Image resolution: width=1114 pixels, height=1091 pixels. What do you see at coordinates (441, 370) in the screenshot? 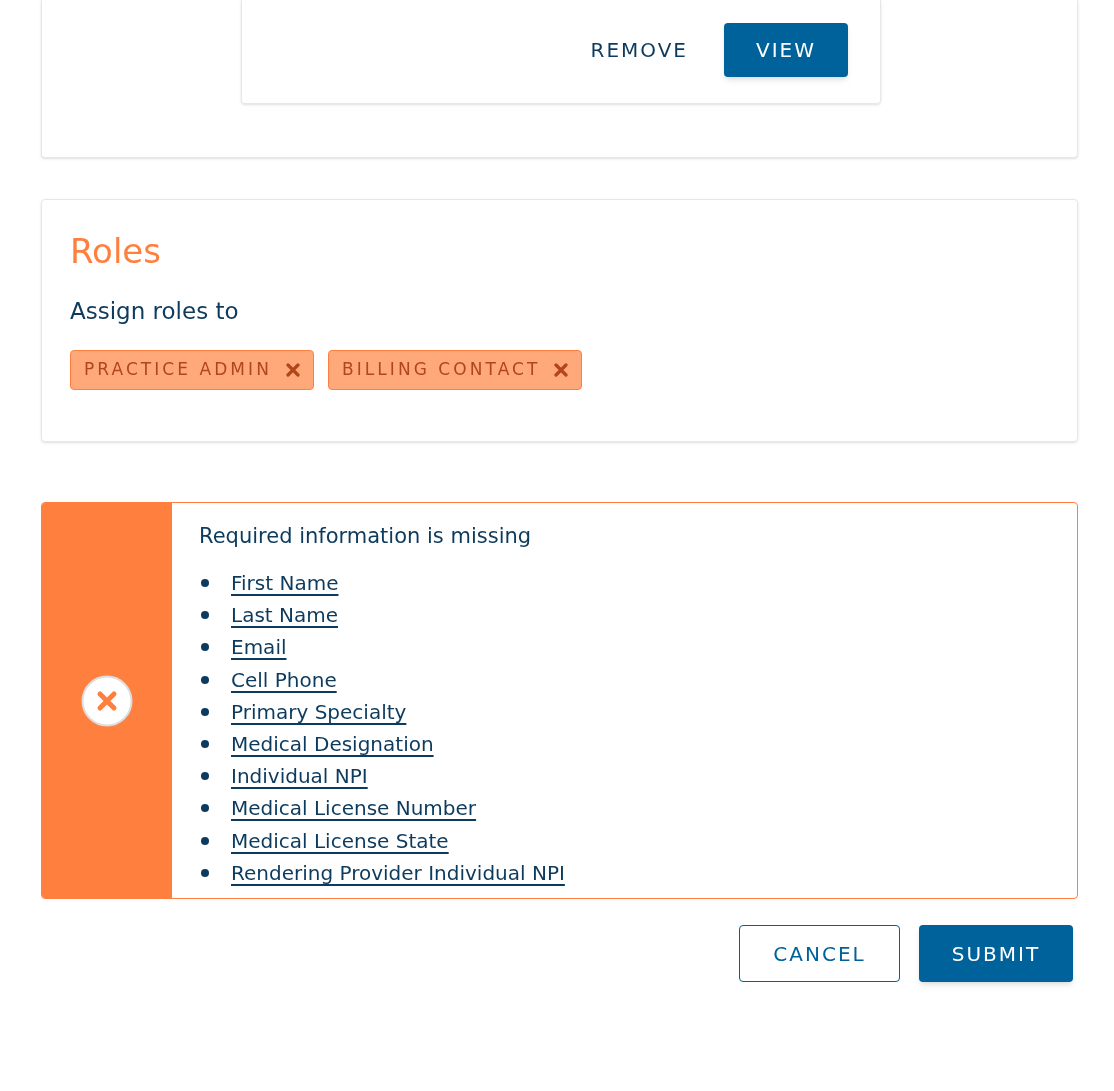
I see `role-label: BILLING CONTACT` at bounding box center [441, 370].